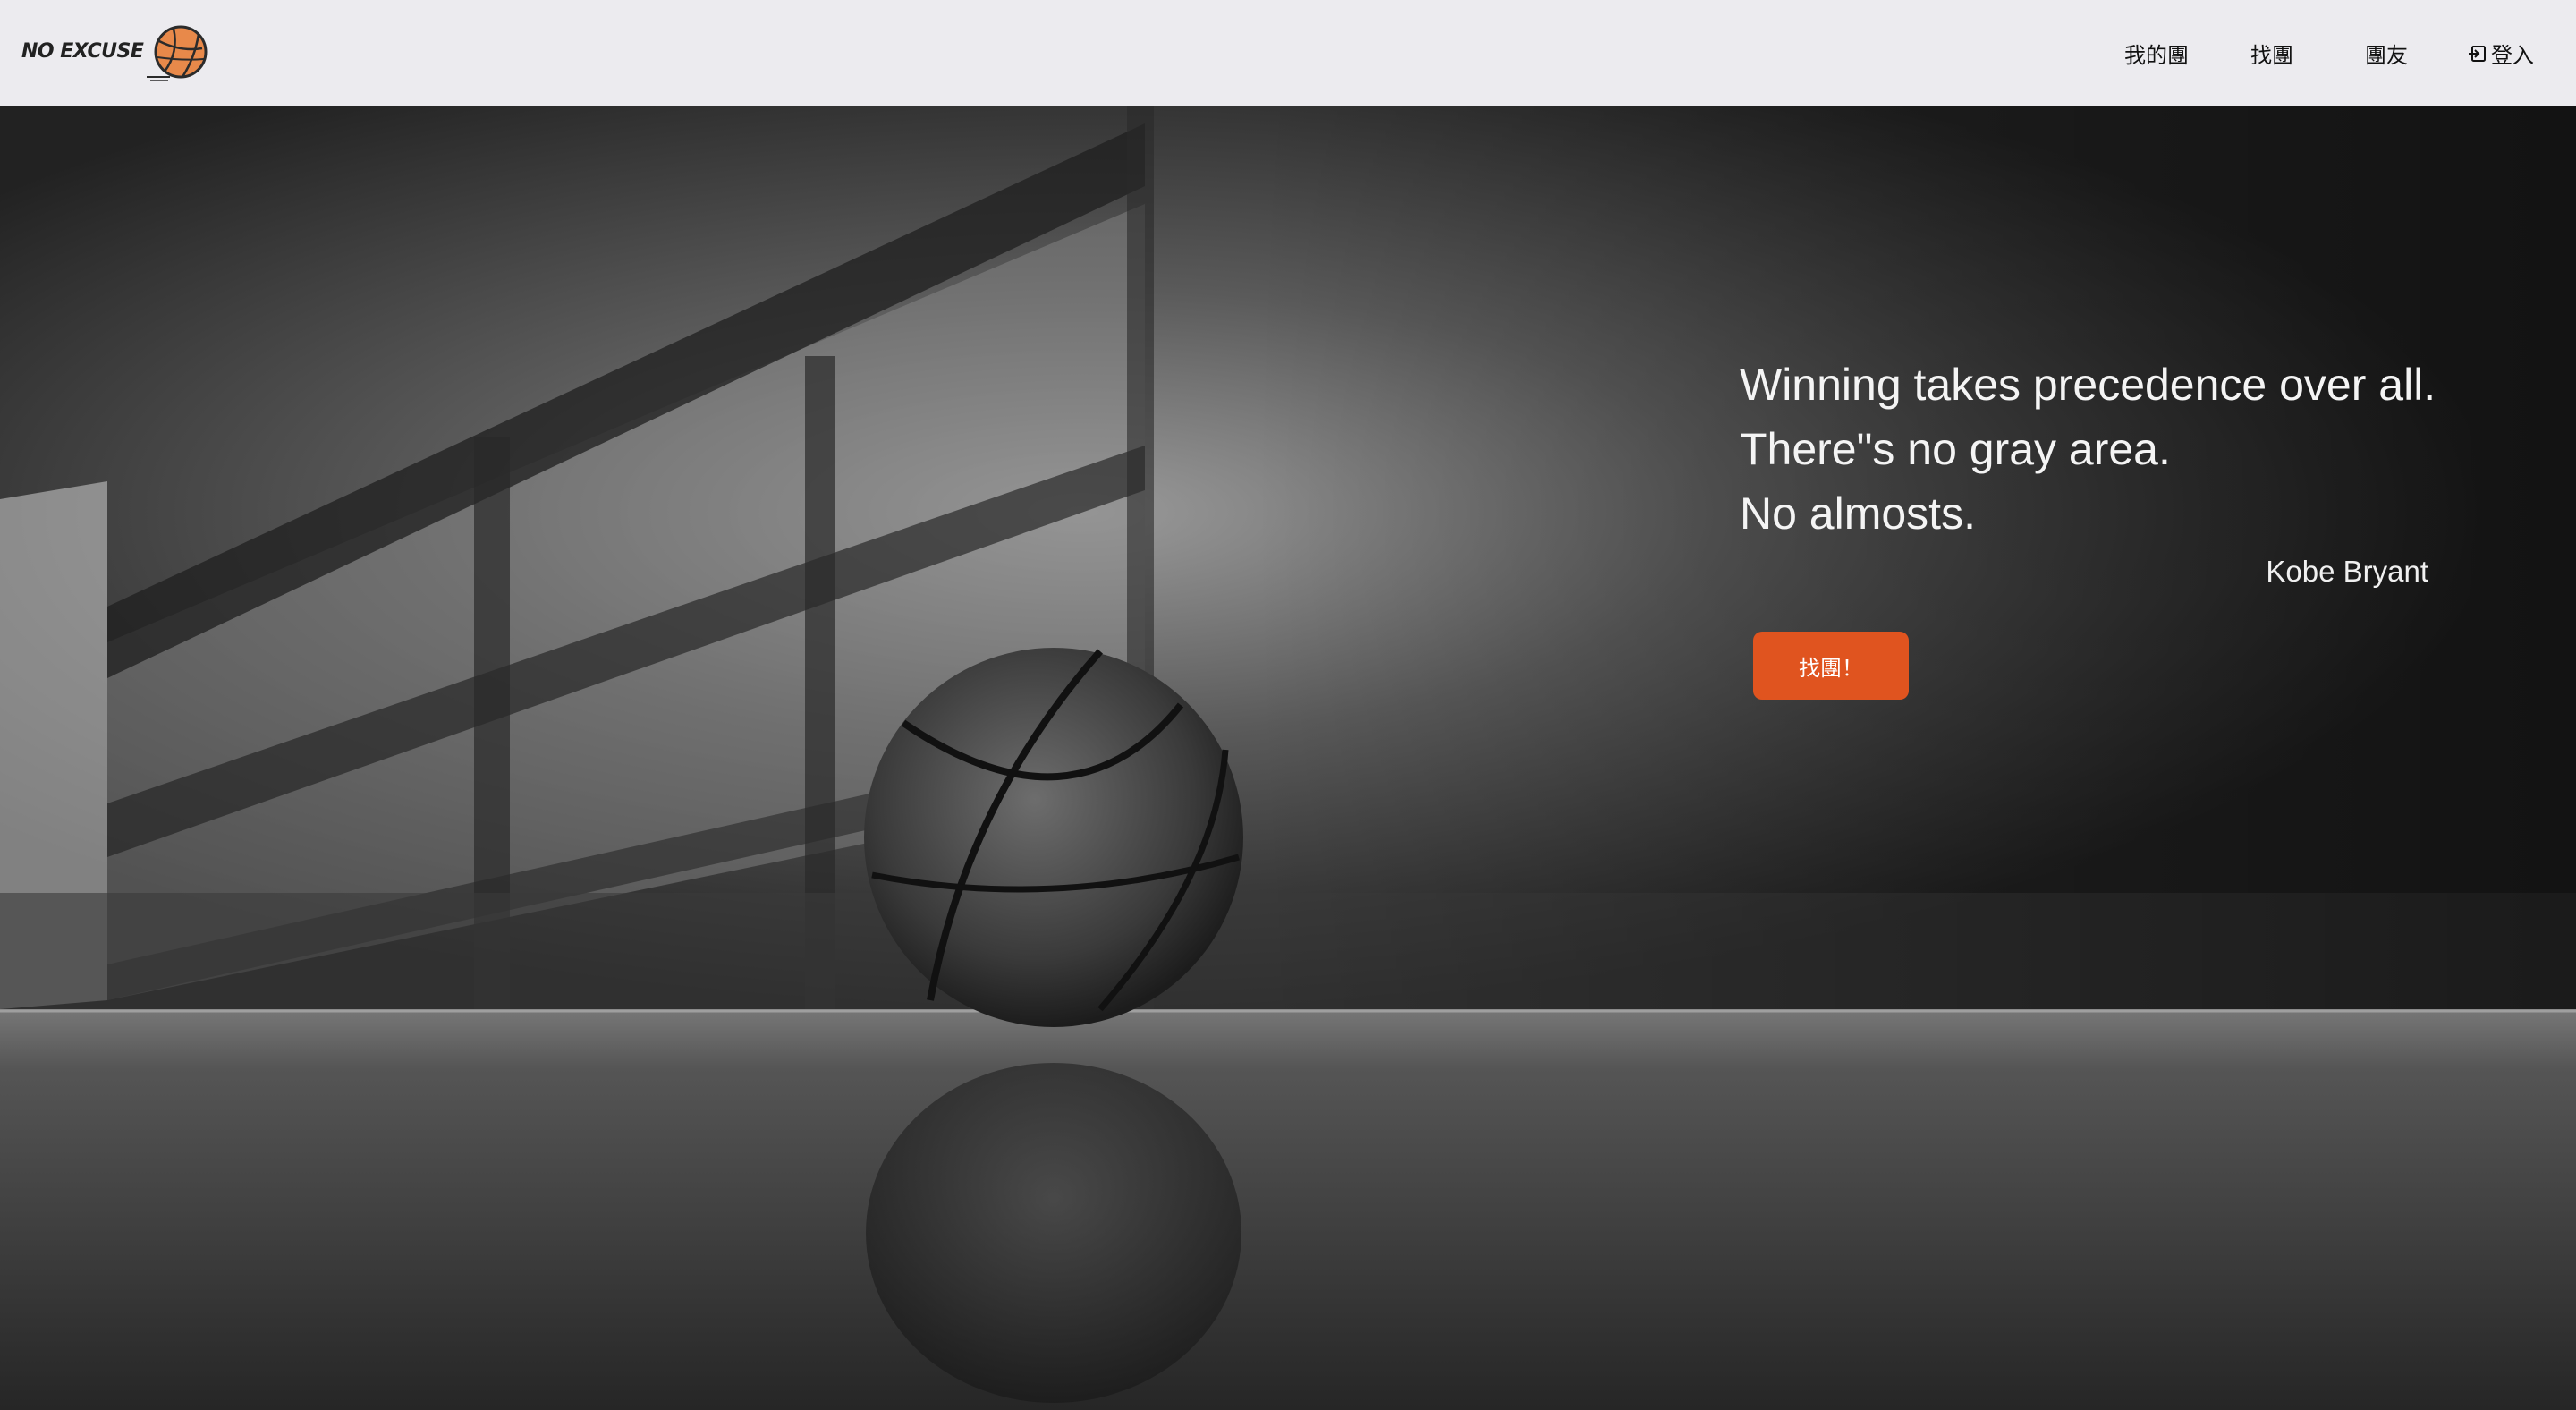 Image resolution: width=2576 pixels, height=1410 pixels. I want to click on nav-my-team: 我的團, so click(2156, 54).